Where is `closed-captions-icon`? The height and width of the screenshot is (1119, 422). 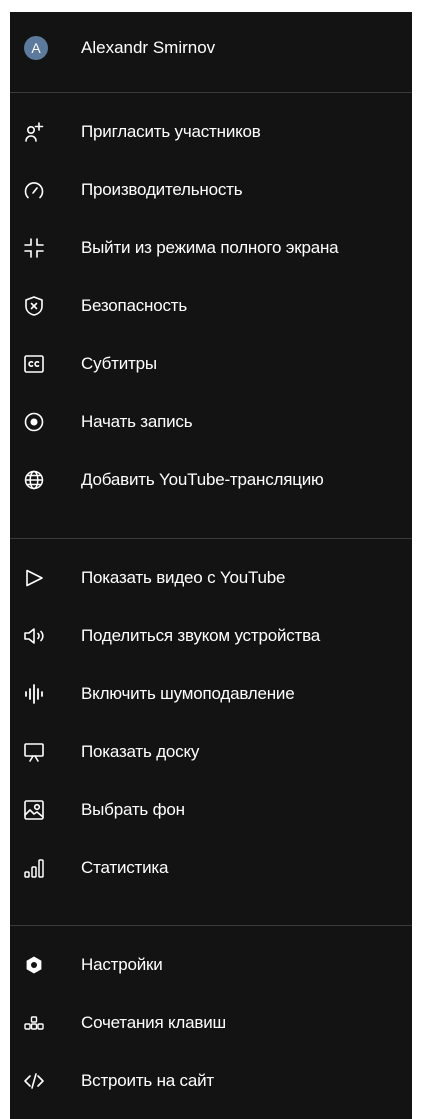
closed-captions-icon is located at coordinates (34, 364).